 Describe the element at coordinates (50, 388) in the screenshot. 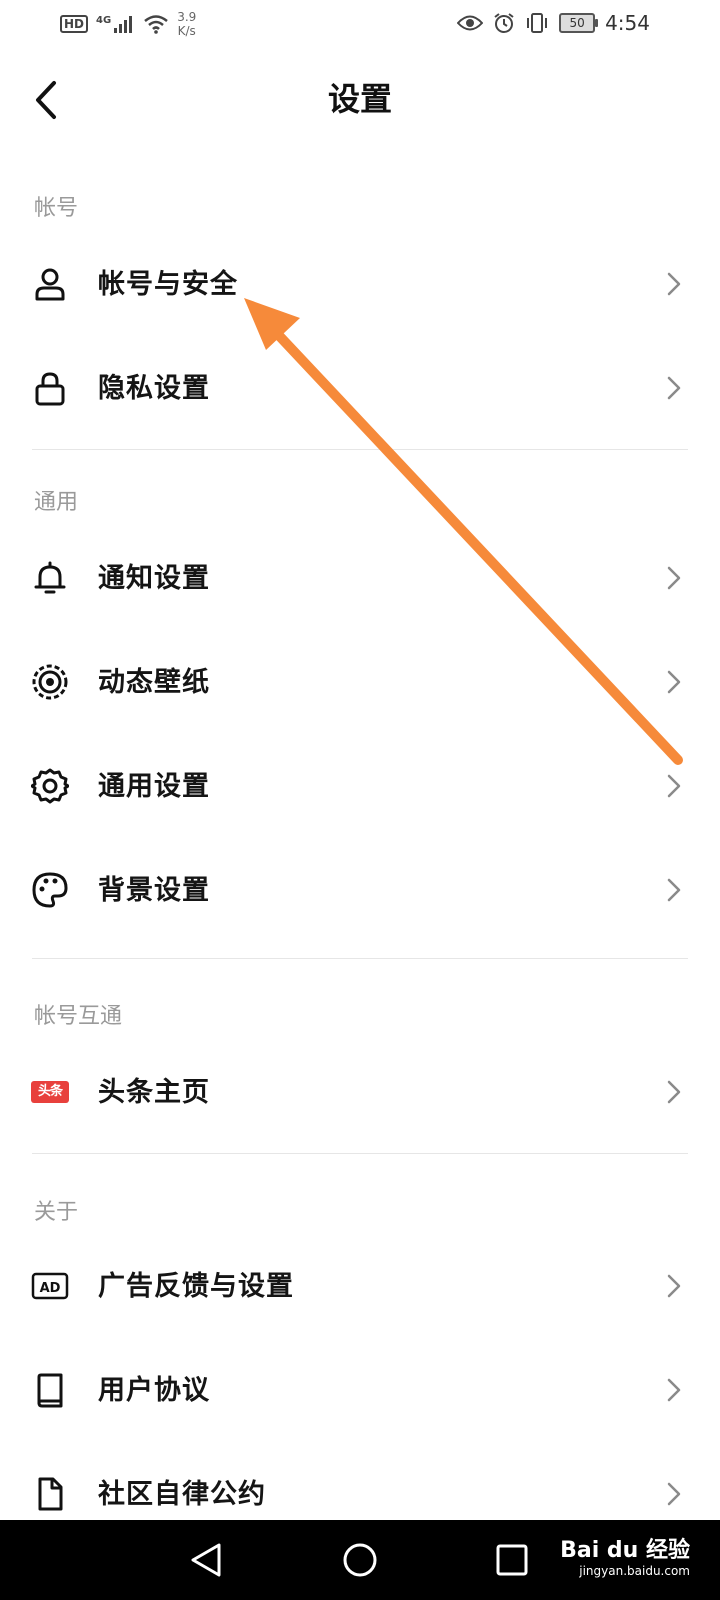

I see `lock-icon` at that location.